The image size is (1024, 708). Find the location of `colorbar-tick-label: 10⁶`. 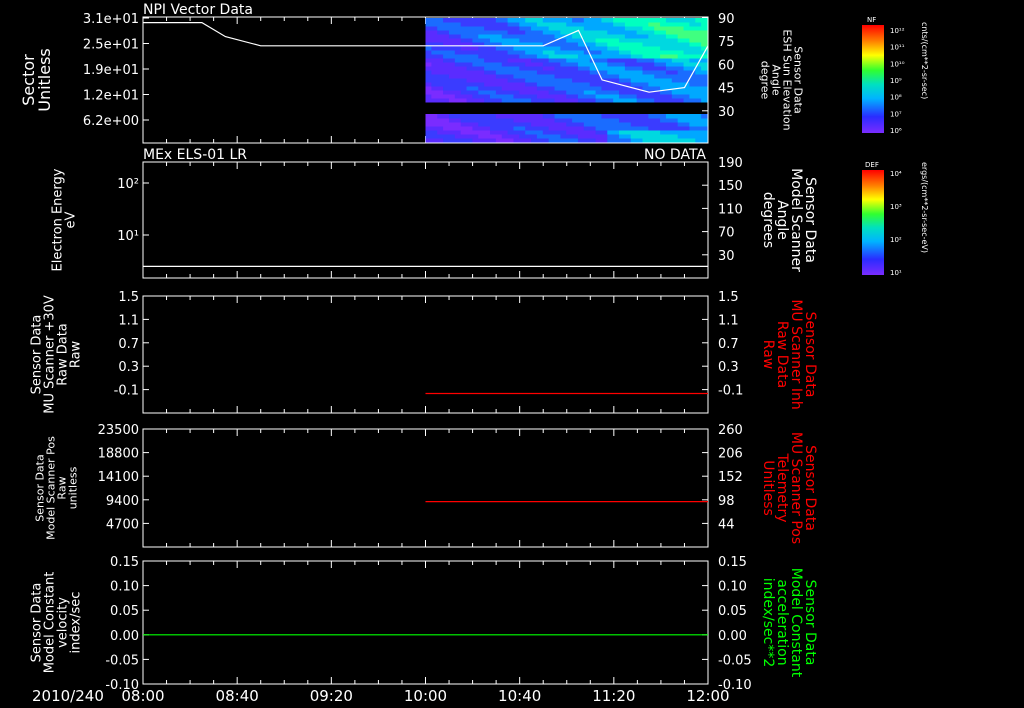

colorbar-tick-label: 10⁶ is located at coordinates (896, 131).